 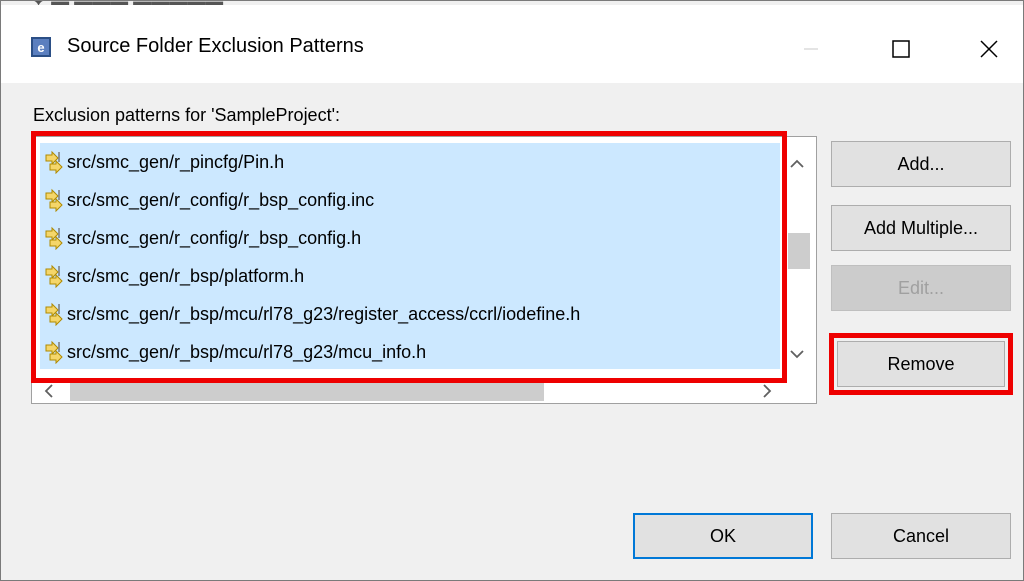 I want to click on chevron-left-icon, so click(x=49, y=391).